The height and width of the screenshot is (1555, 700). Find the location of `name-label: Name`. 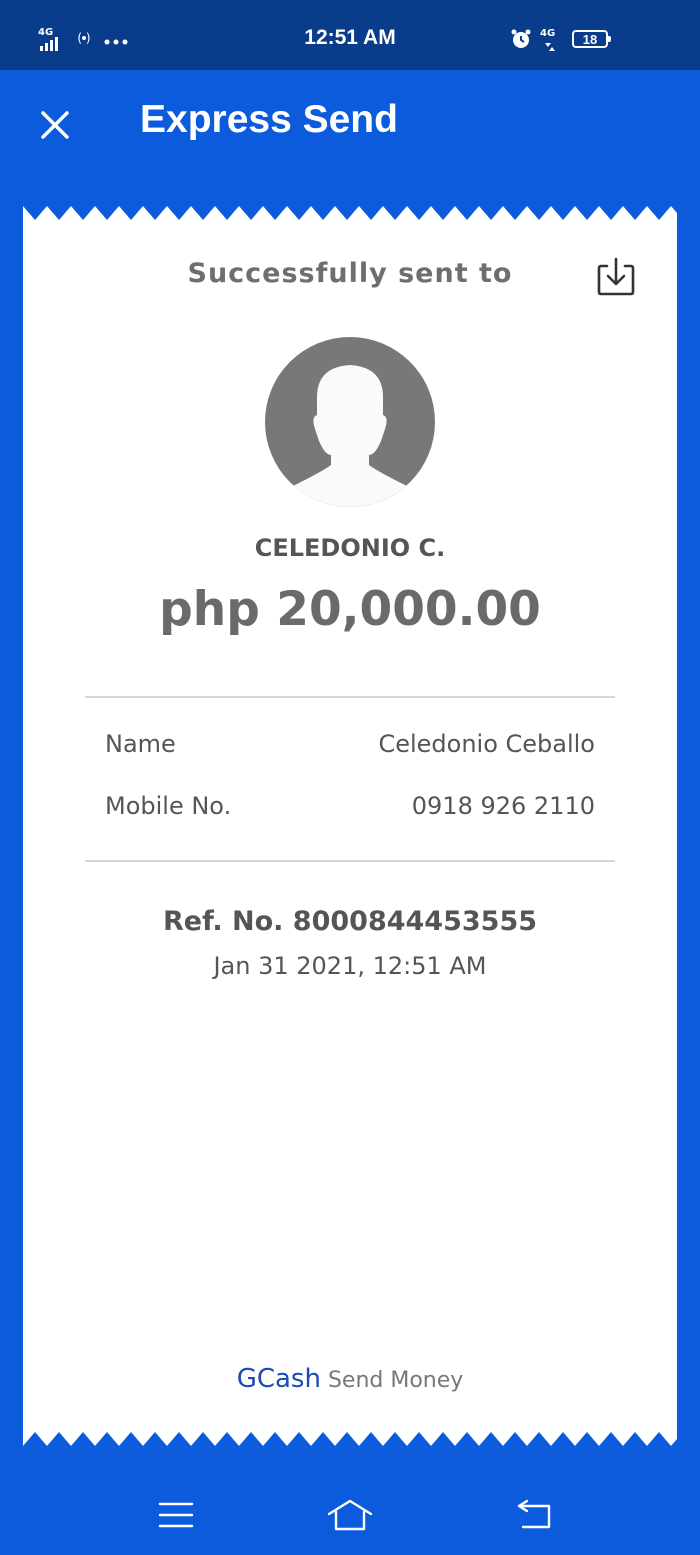

name-label: Name is located at coordinates (140, 744).